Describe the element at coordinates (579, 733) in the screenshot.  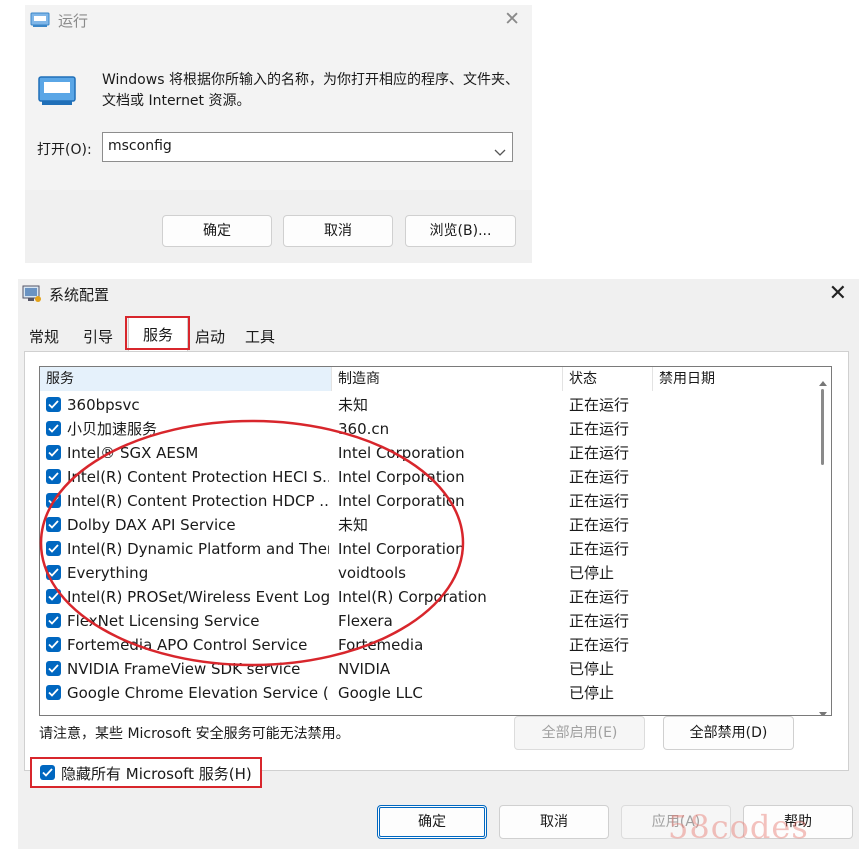
I see `enable-all-button: 全部启用(E)` at that location.